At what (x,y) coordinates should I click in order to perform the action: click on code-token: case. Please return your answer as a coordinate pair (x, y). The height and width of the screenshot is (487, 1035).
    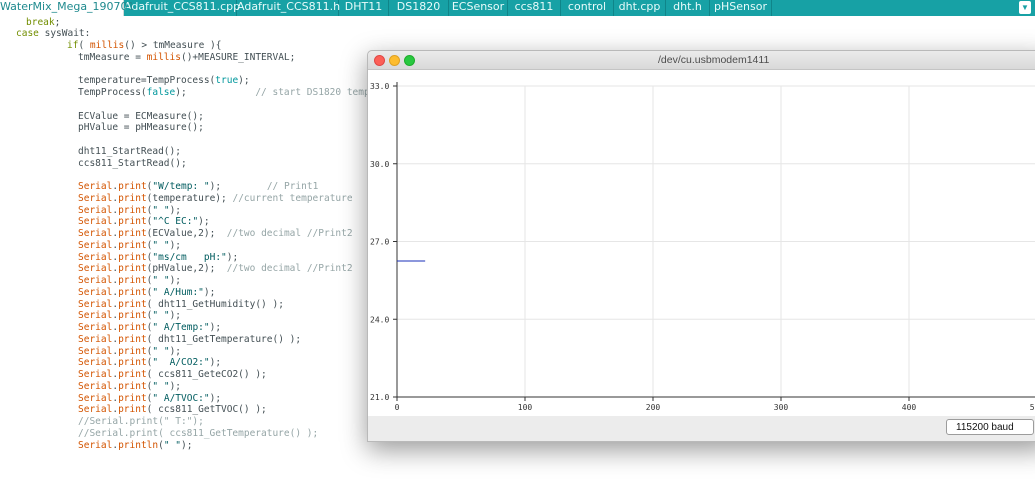
    Looking at the image, I should click on (27, 33).